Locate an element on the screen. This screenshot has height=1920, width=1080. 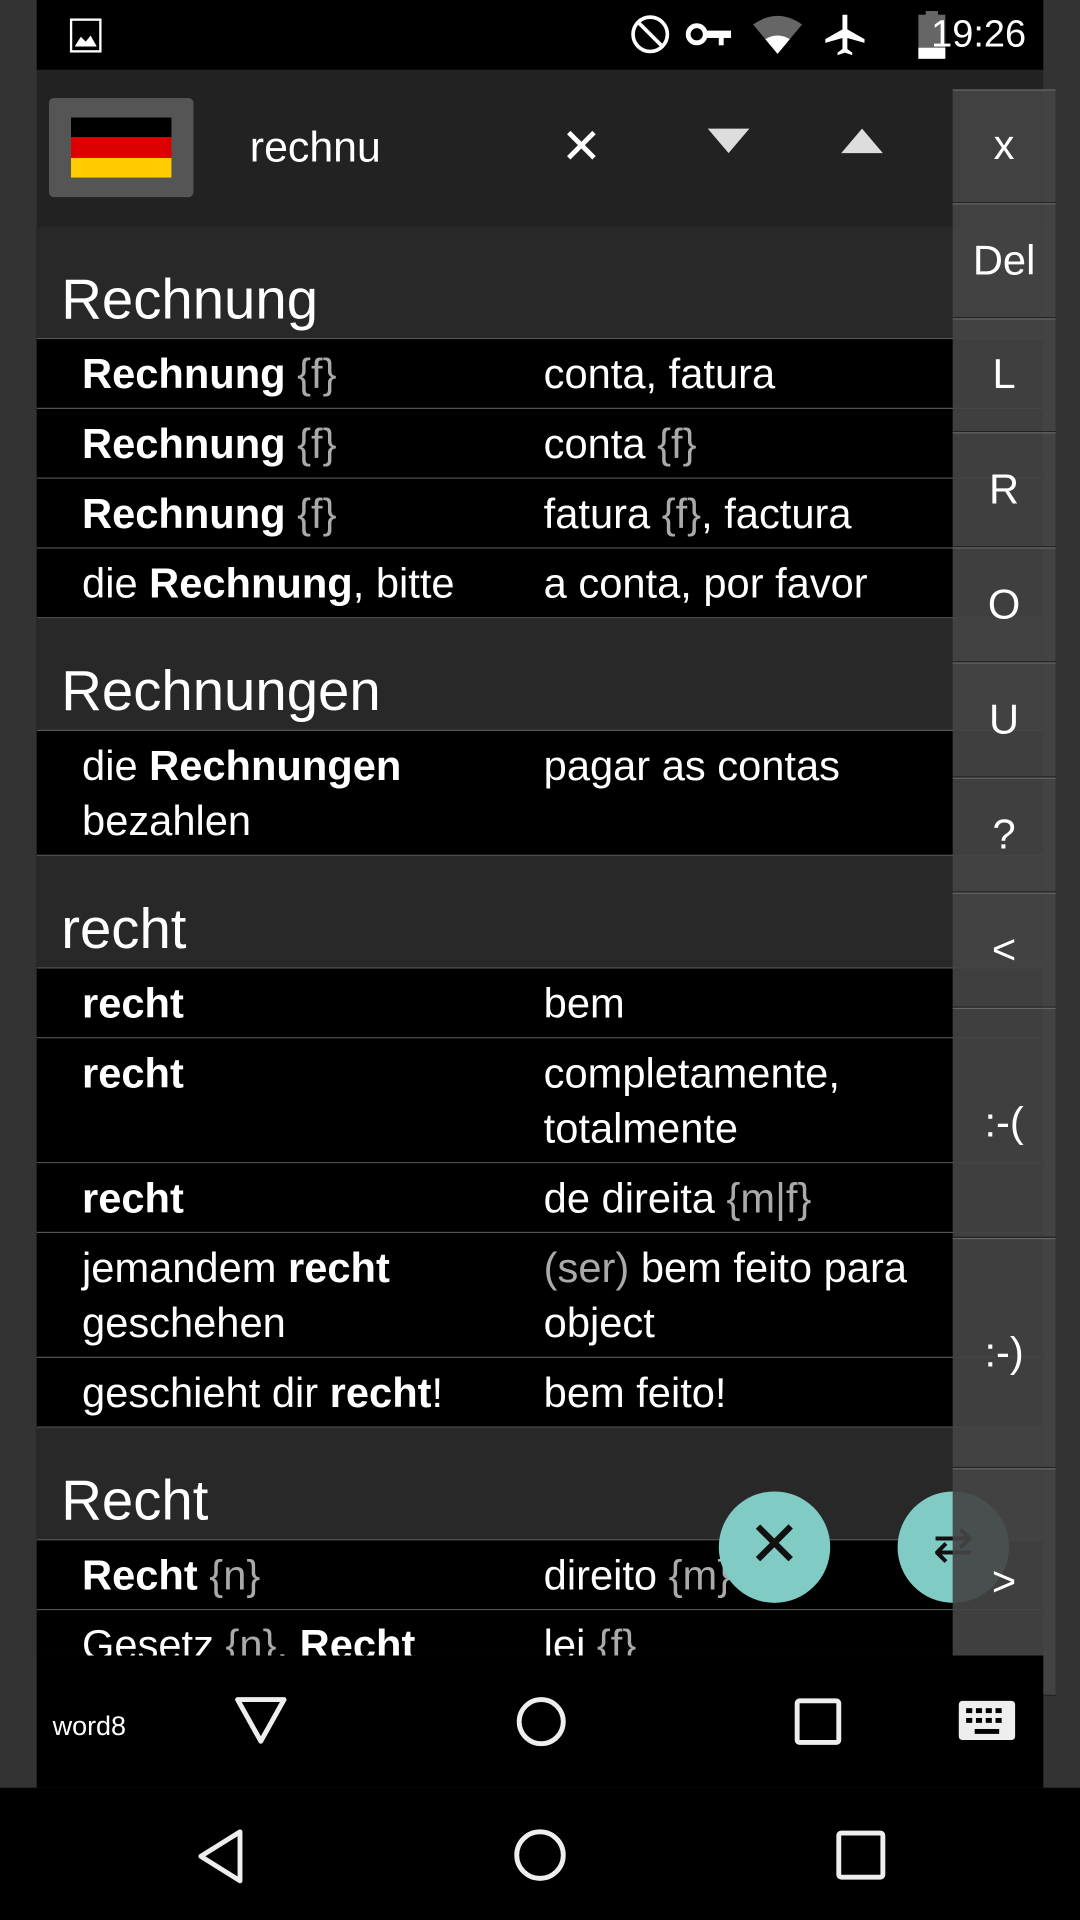
panel-key: ? is located at coordinates (1004, 835).